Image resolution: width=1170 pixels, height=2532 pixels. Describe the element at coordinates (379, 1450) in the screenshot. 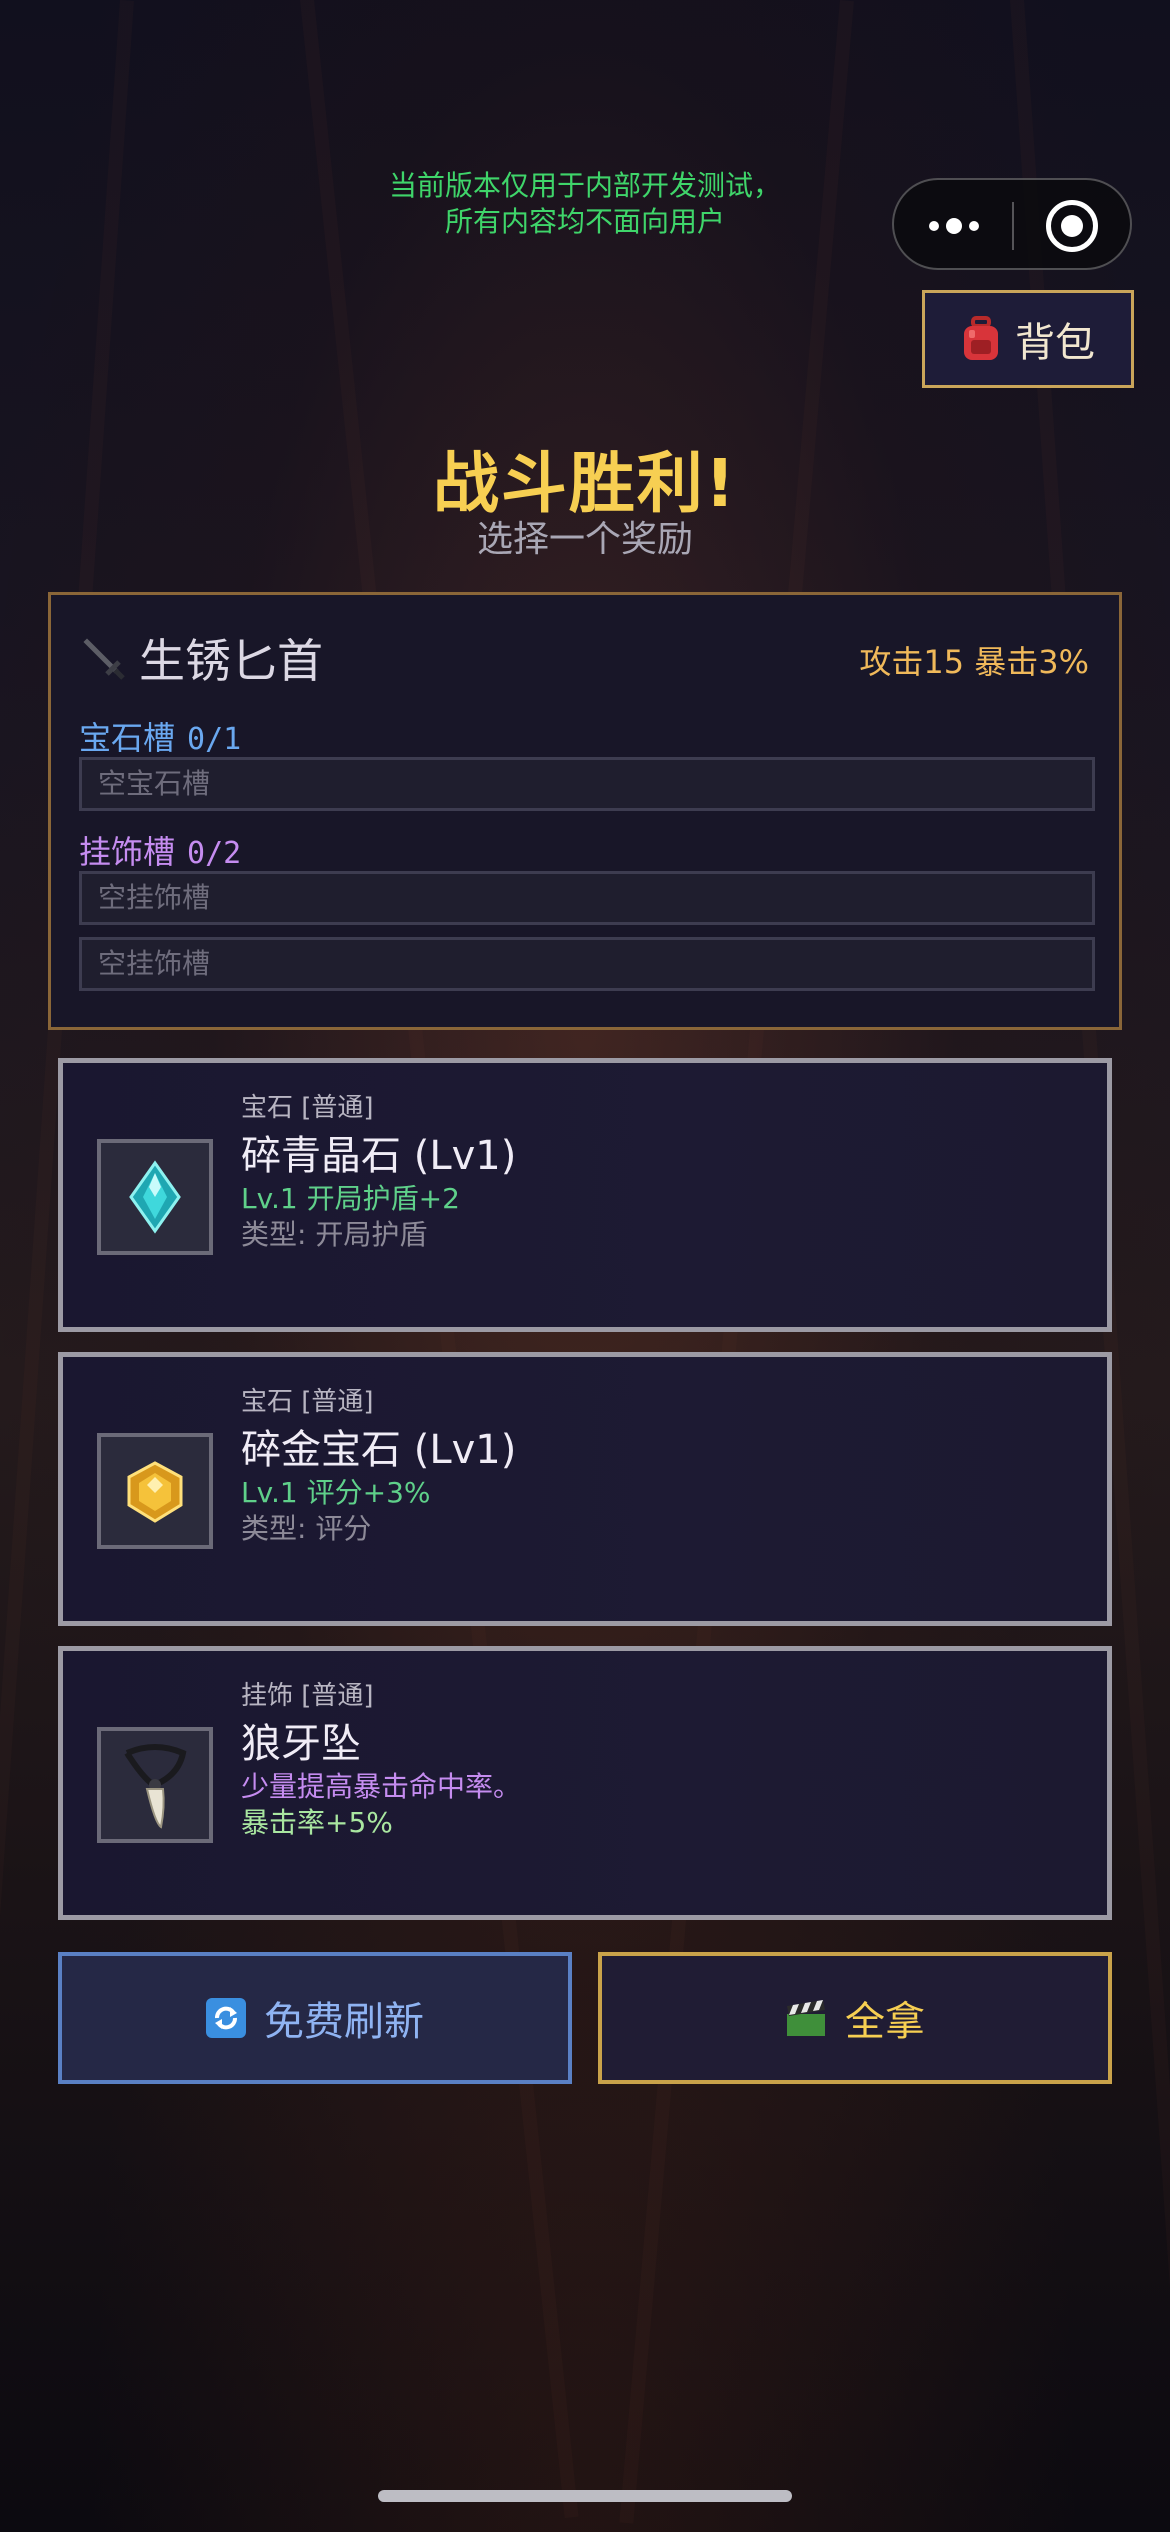

I see `reward-name: 碎金宝石 (Lv1)` at that location.